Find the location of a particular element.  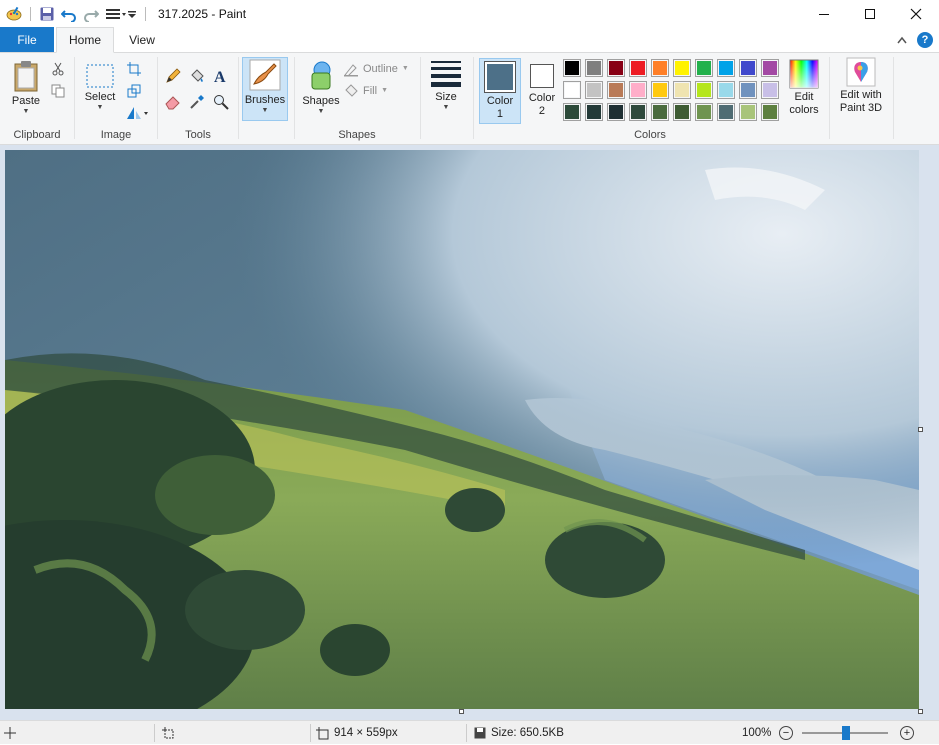

divider is located at coordinates (310, 733).